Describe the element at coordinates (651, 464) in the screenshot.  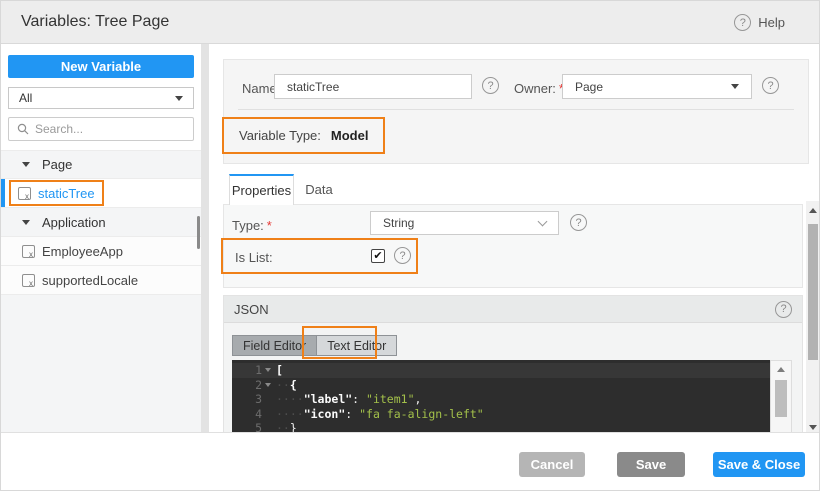
I see `save-button: Save` at that location.